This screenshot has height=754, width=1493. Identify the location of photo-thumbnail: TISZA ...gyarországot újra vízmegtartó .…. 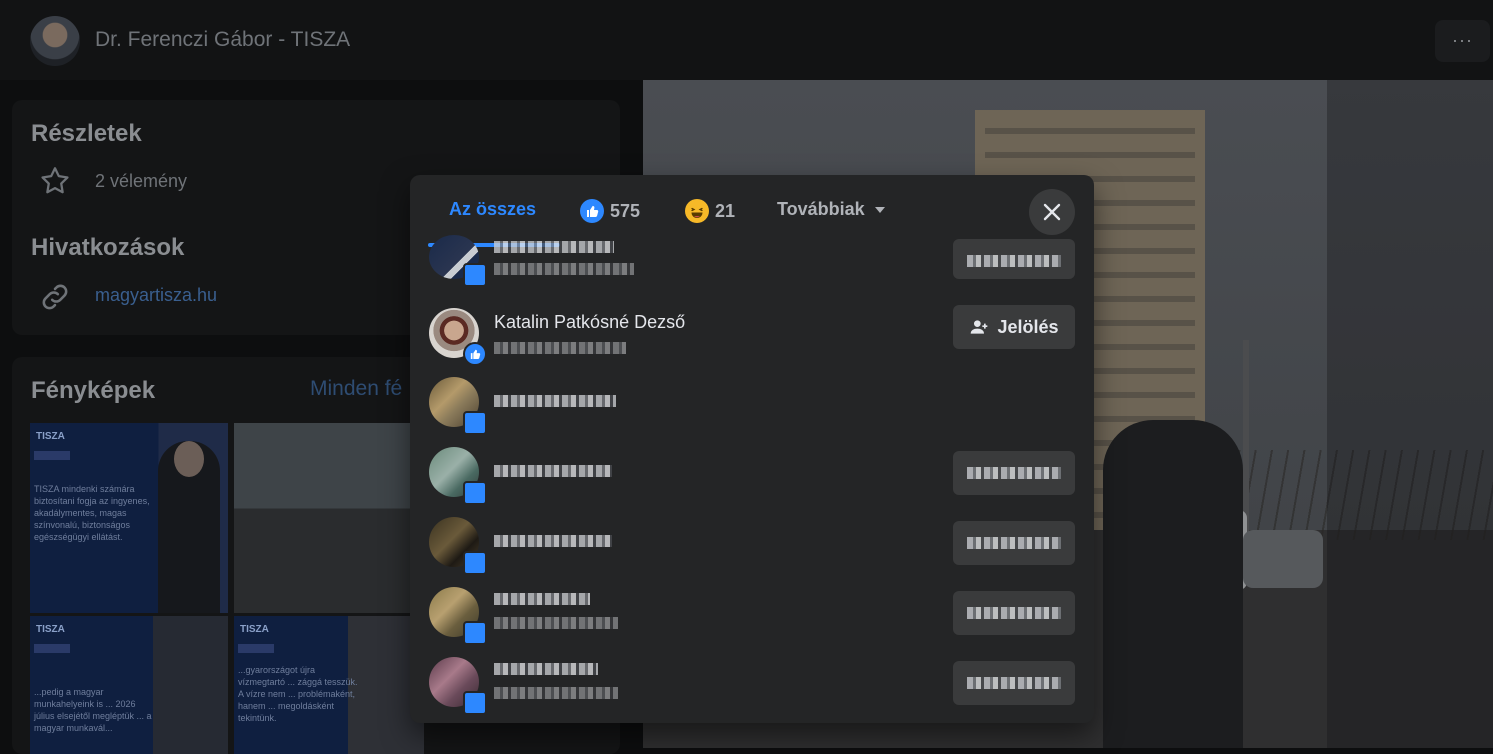
(329, 685).